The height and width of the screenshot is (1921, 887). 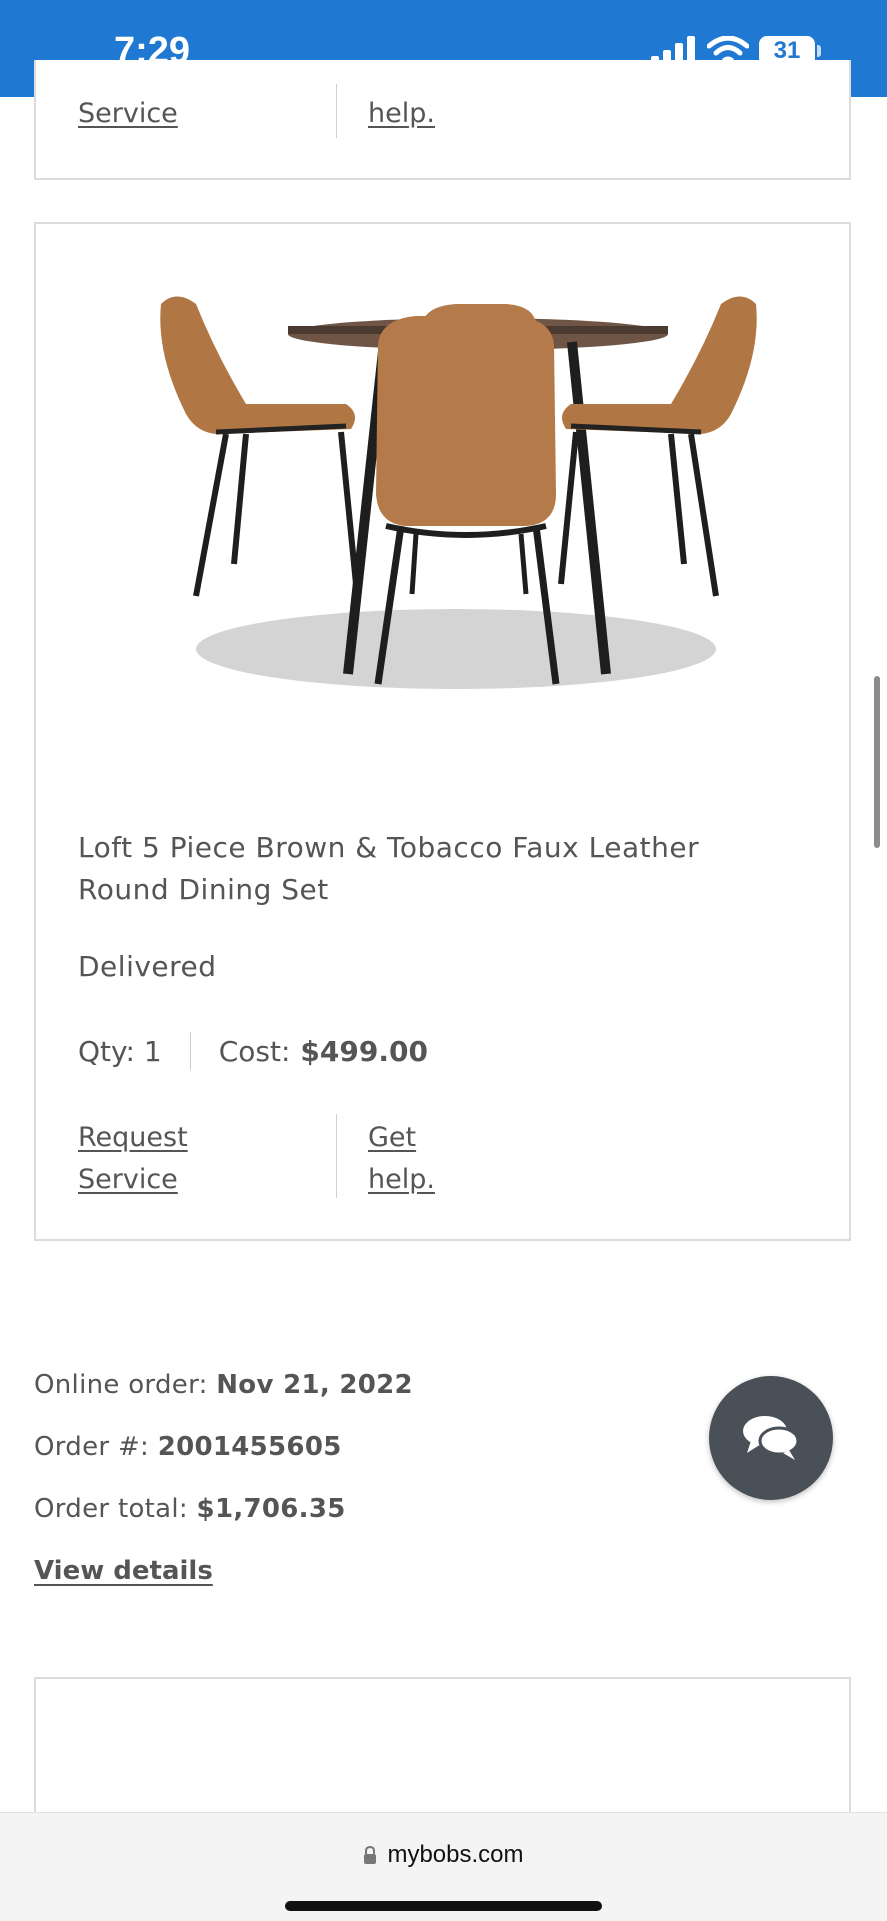 What do you see at coordinates (178, 1138) in the screenshot?
I see `request-service-line1: Request` at bounding box center [178, 1138].